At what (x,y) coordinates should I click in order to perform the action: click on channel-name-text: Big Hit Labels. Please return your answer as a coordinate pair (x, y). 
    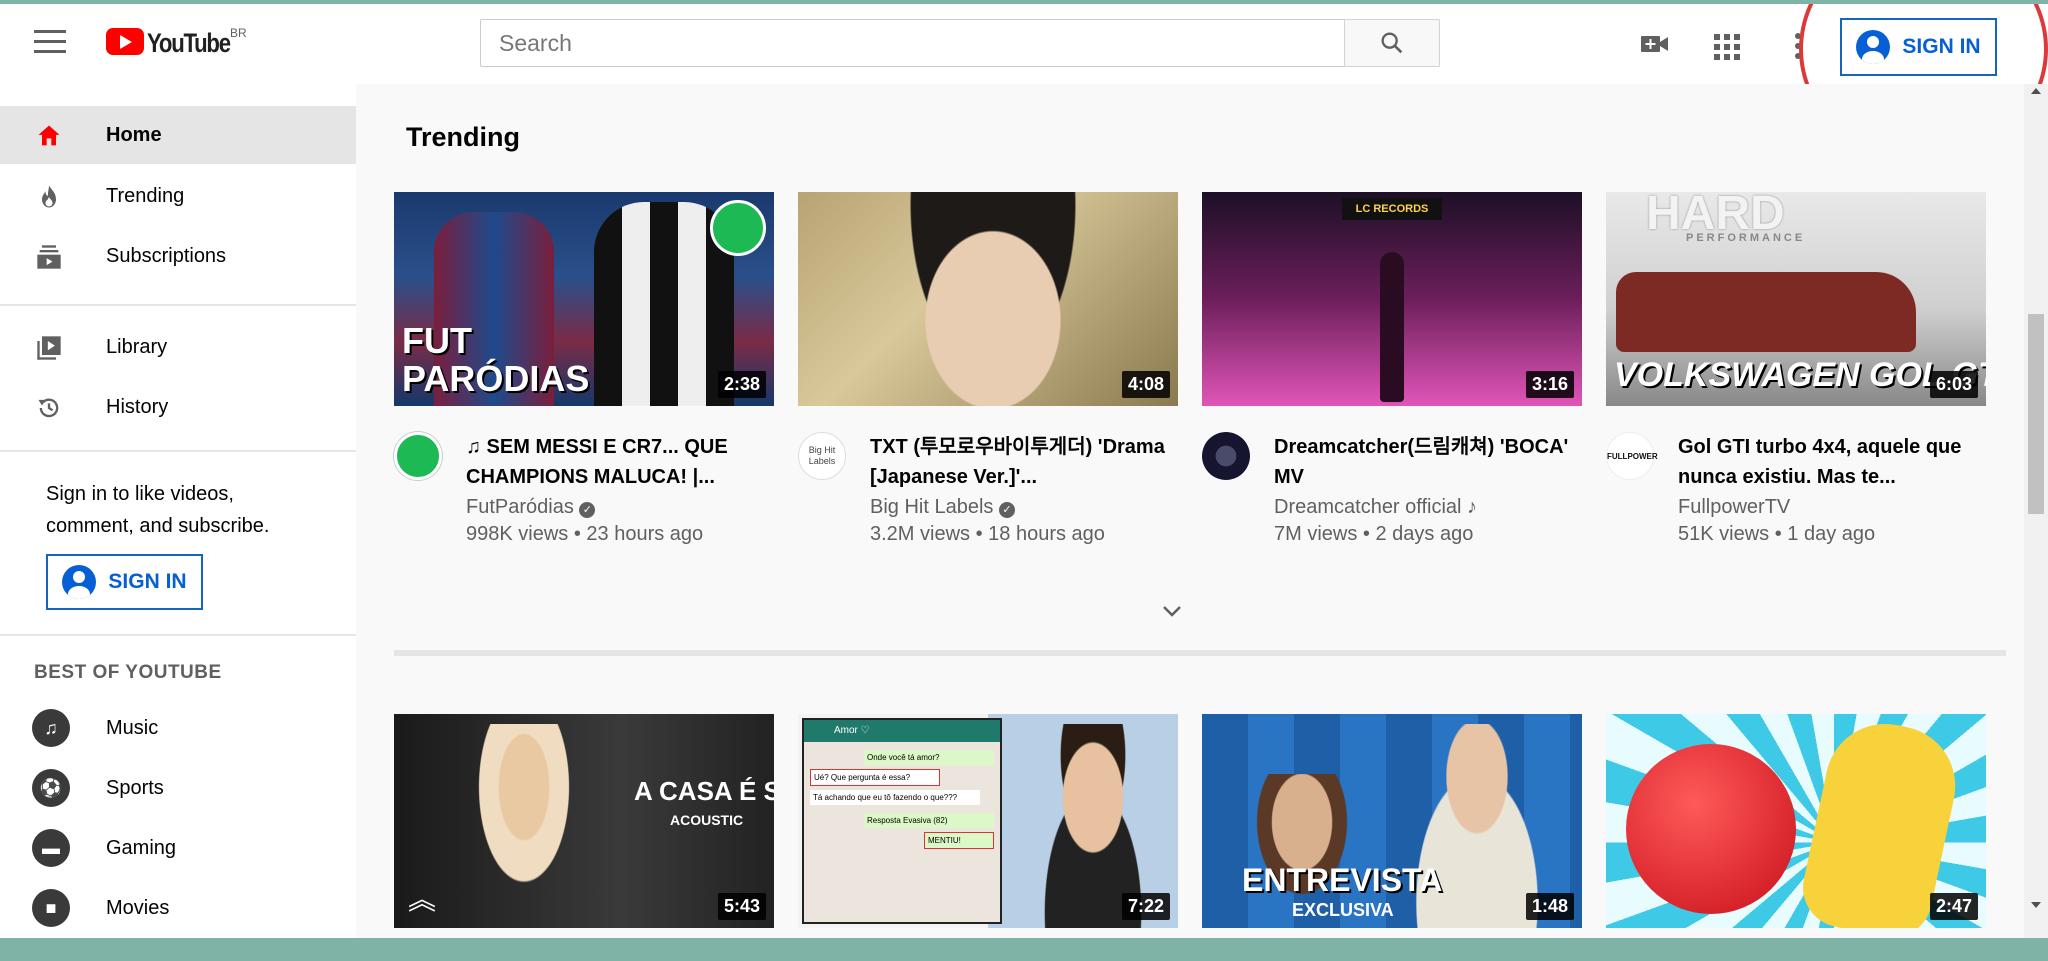
    Looking at the image, I should click on (932, 507).